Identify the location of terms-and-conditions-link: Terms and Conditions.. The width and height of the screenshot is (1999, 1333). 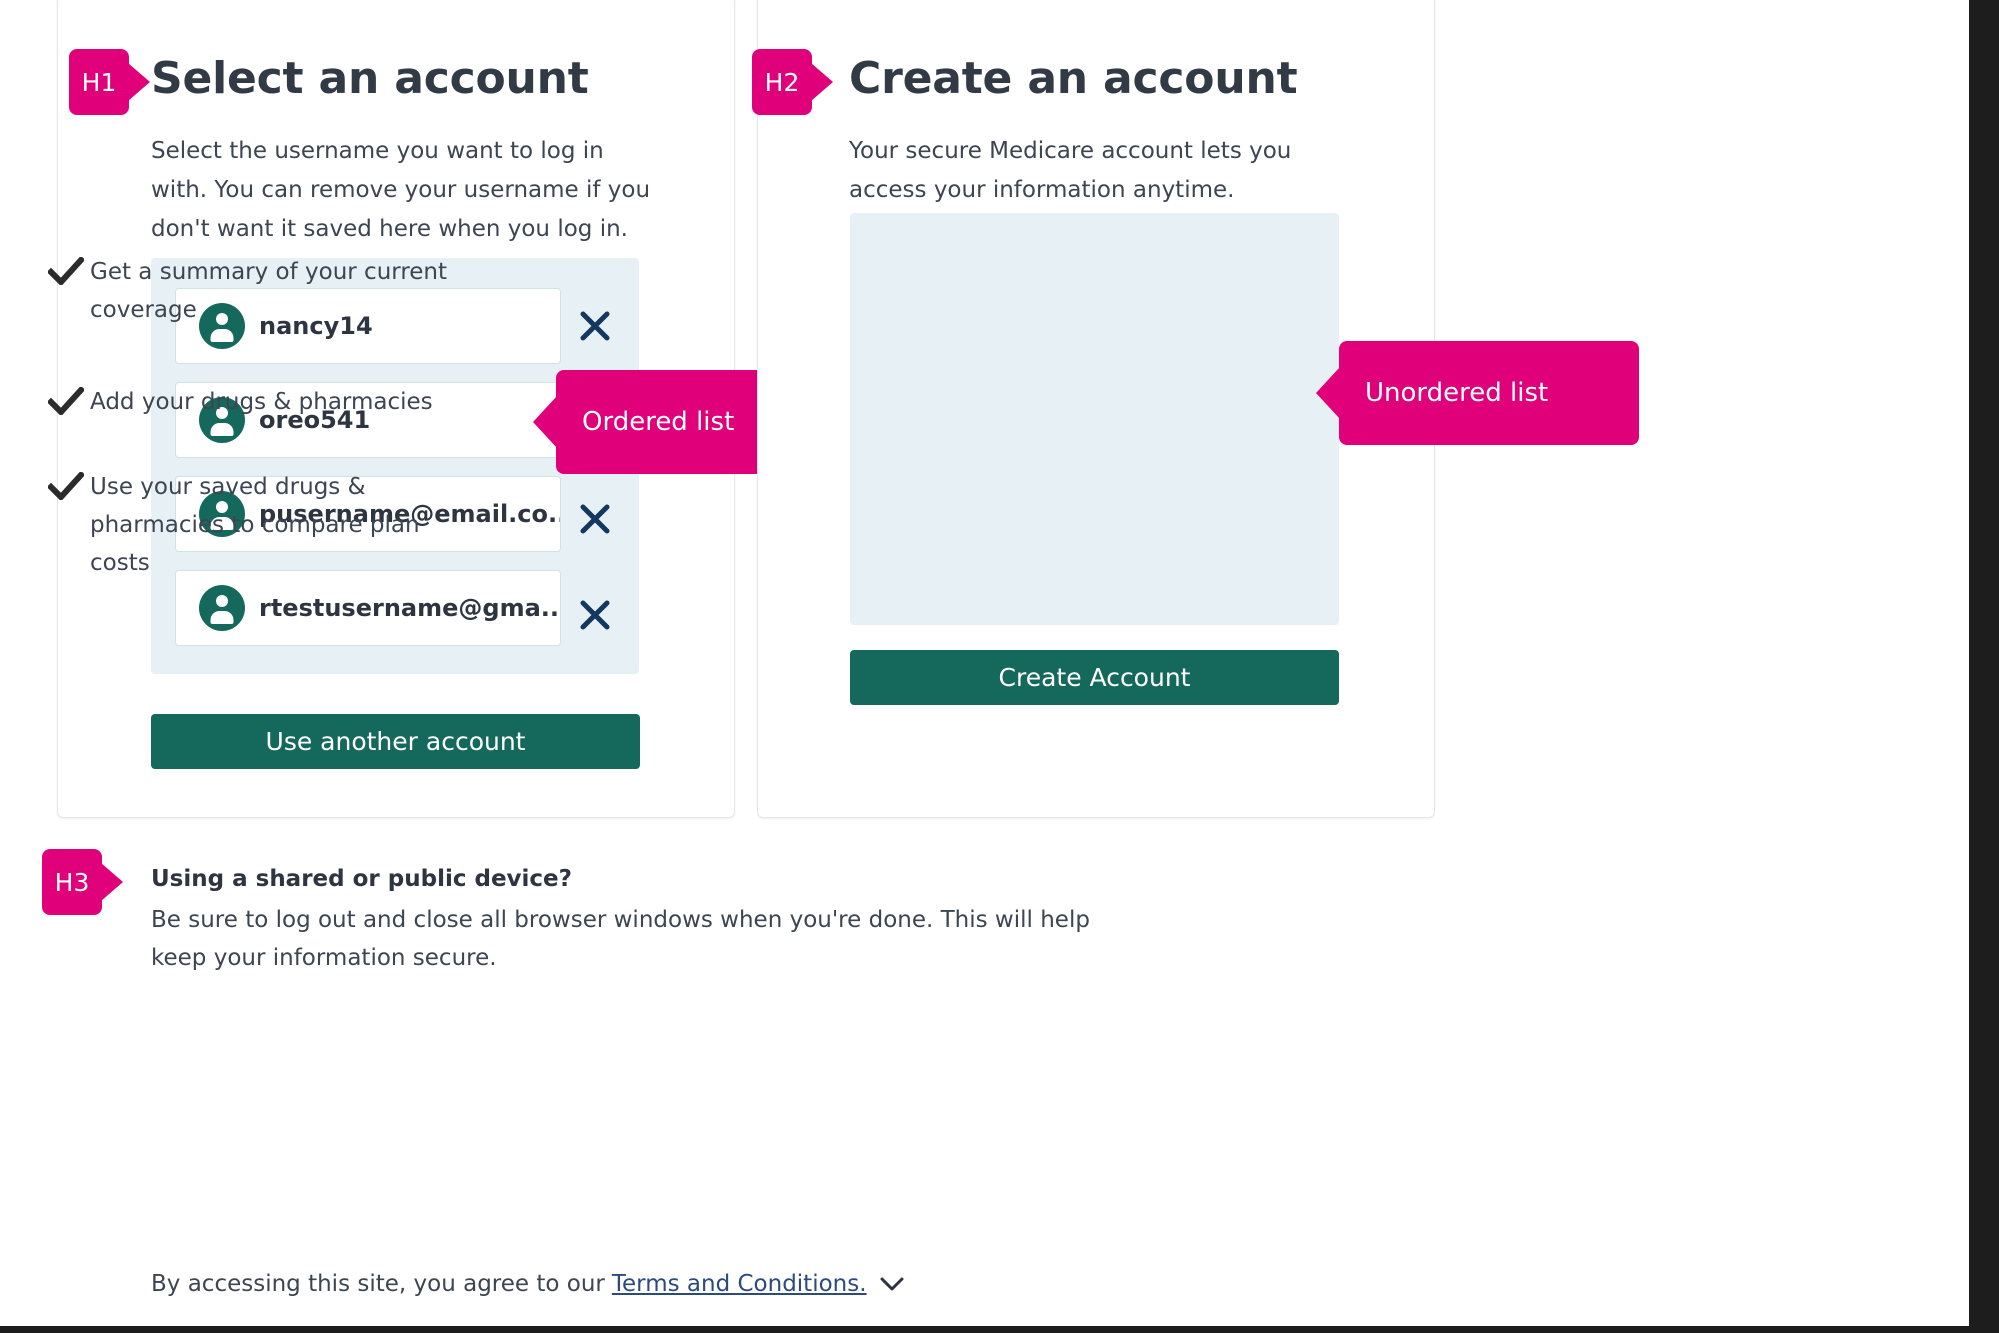
(739, 1284).